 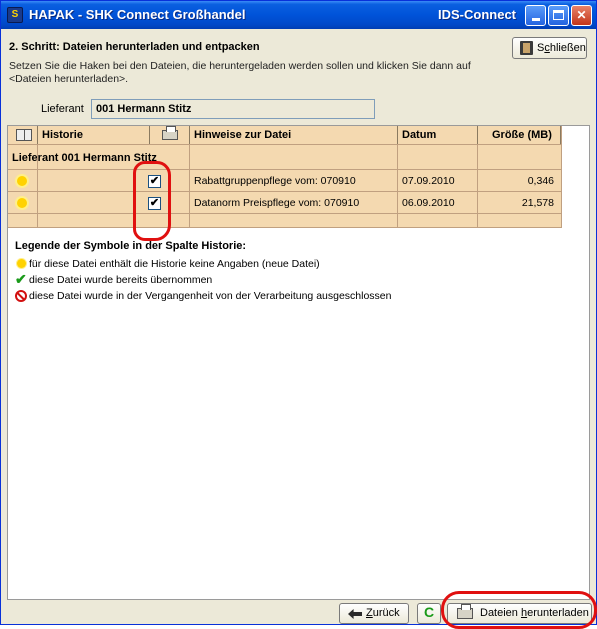 I want to click on ban-icon, so click(x=21, y=296).